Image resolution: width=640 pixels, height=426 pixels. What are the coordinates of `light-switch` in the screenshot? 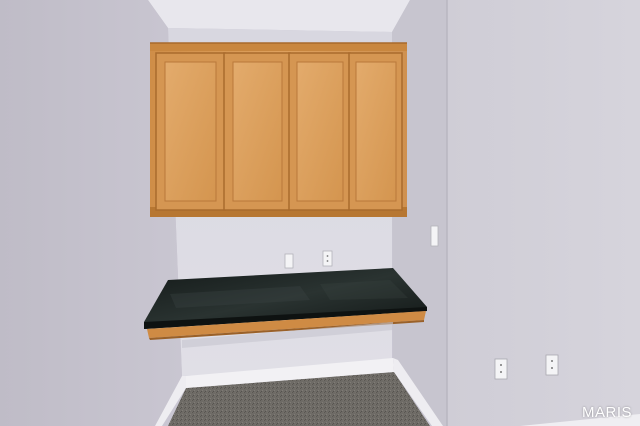 It's located at (434, 236).